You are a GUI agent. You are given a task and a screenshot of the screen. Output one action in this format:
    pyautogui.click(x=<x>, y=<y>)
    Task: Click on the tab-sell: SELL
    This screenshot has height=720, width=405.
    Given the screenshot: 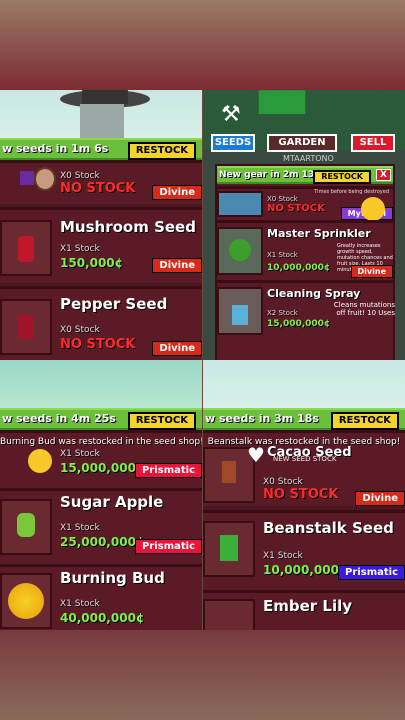 What is the action you would take?
    pyautogui.click(x=373, y=143)
    